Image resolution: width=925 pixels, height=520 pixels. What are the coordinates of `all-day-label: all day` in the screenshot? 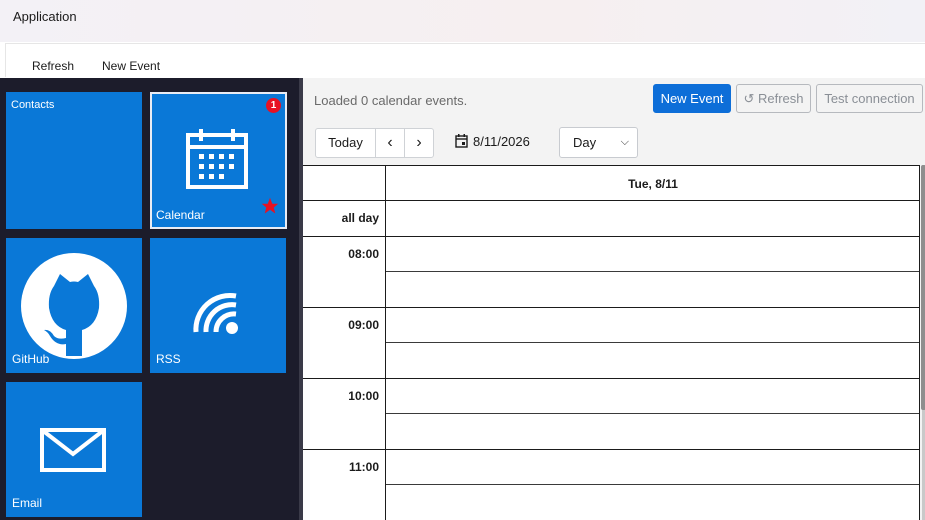 It's located at (360, 218).